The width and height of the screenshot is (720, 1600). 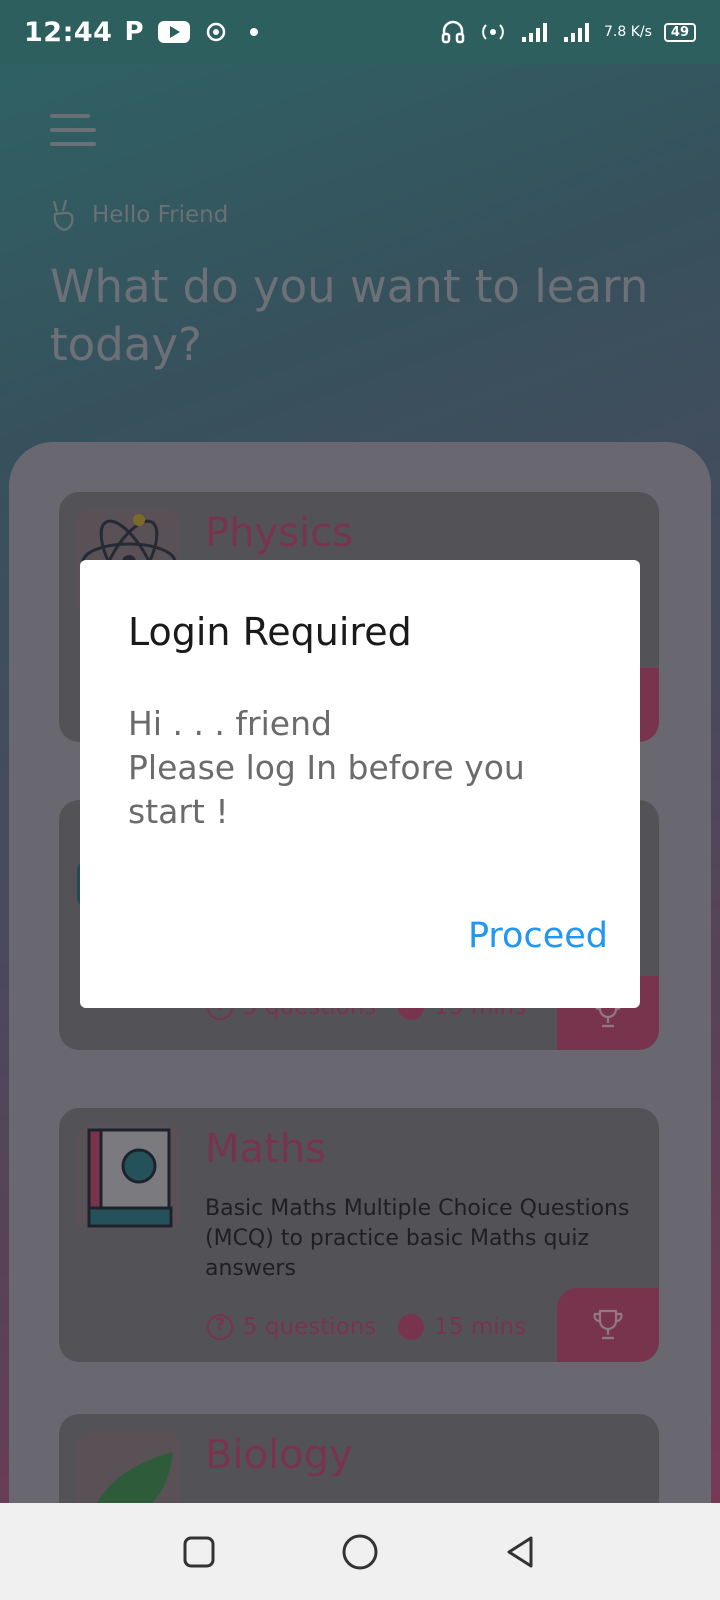 What do you see at coordinates (270, 632) in the screenshot?
I see `dialog-title: Login Required` at bounding box center [270, 632].